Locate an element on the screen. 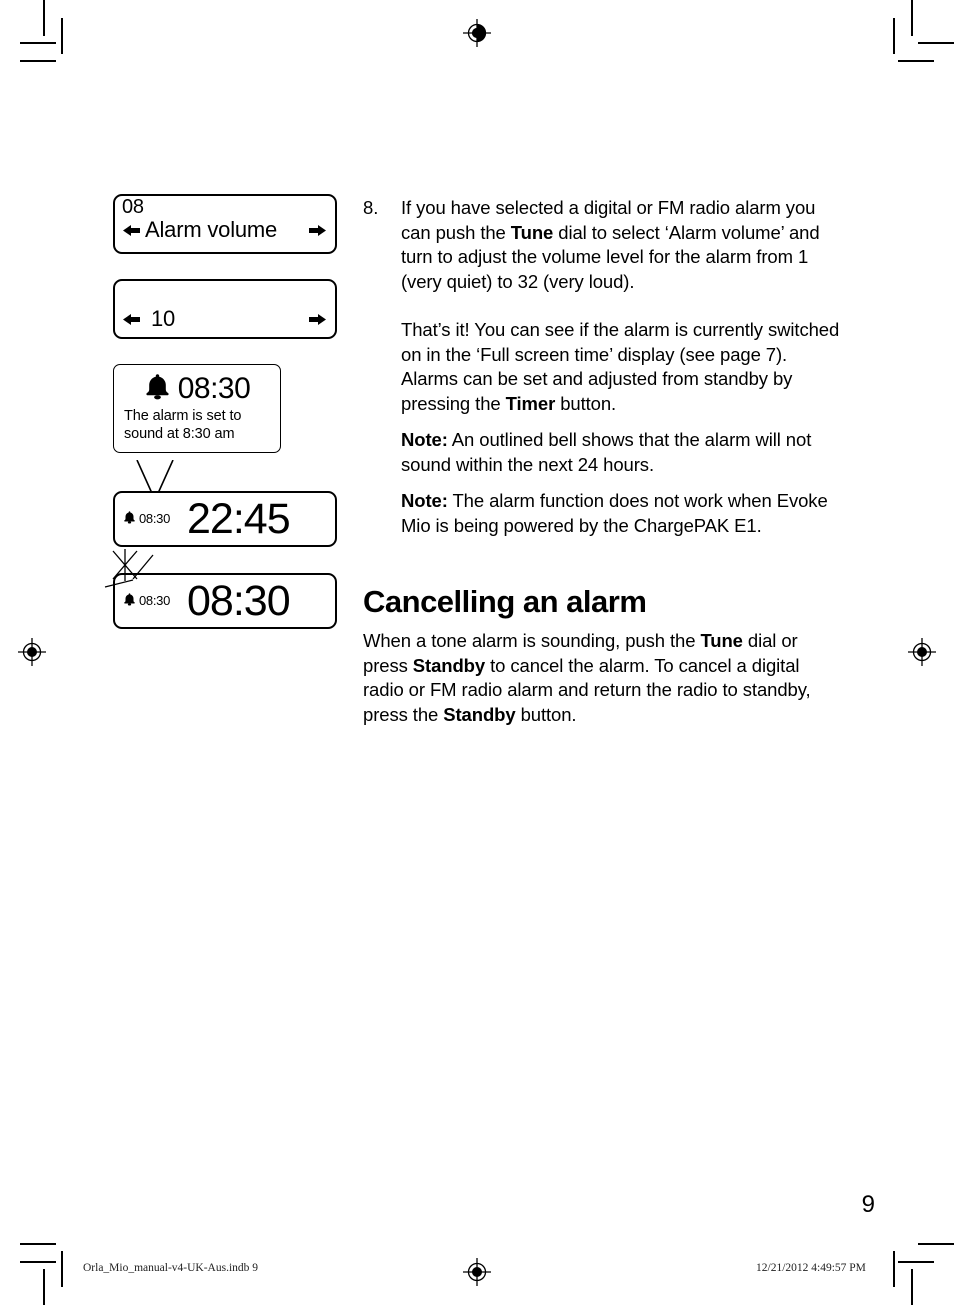 This screenshot has height=1305, width=954. cancel-text-a: When a tone alarm is sounding, push the is located at coordinates (532, 640).